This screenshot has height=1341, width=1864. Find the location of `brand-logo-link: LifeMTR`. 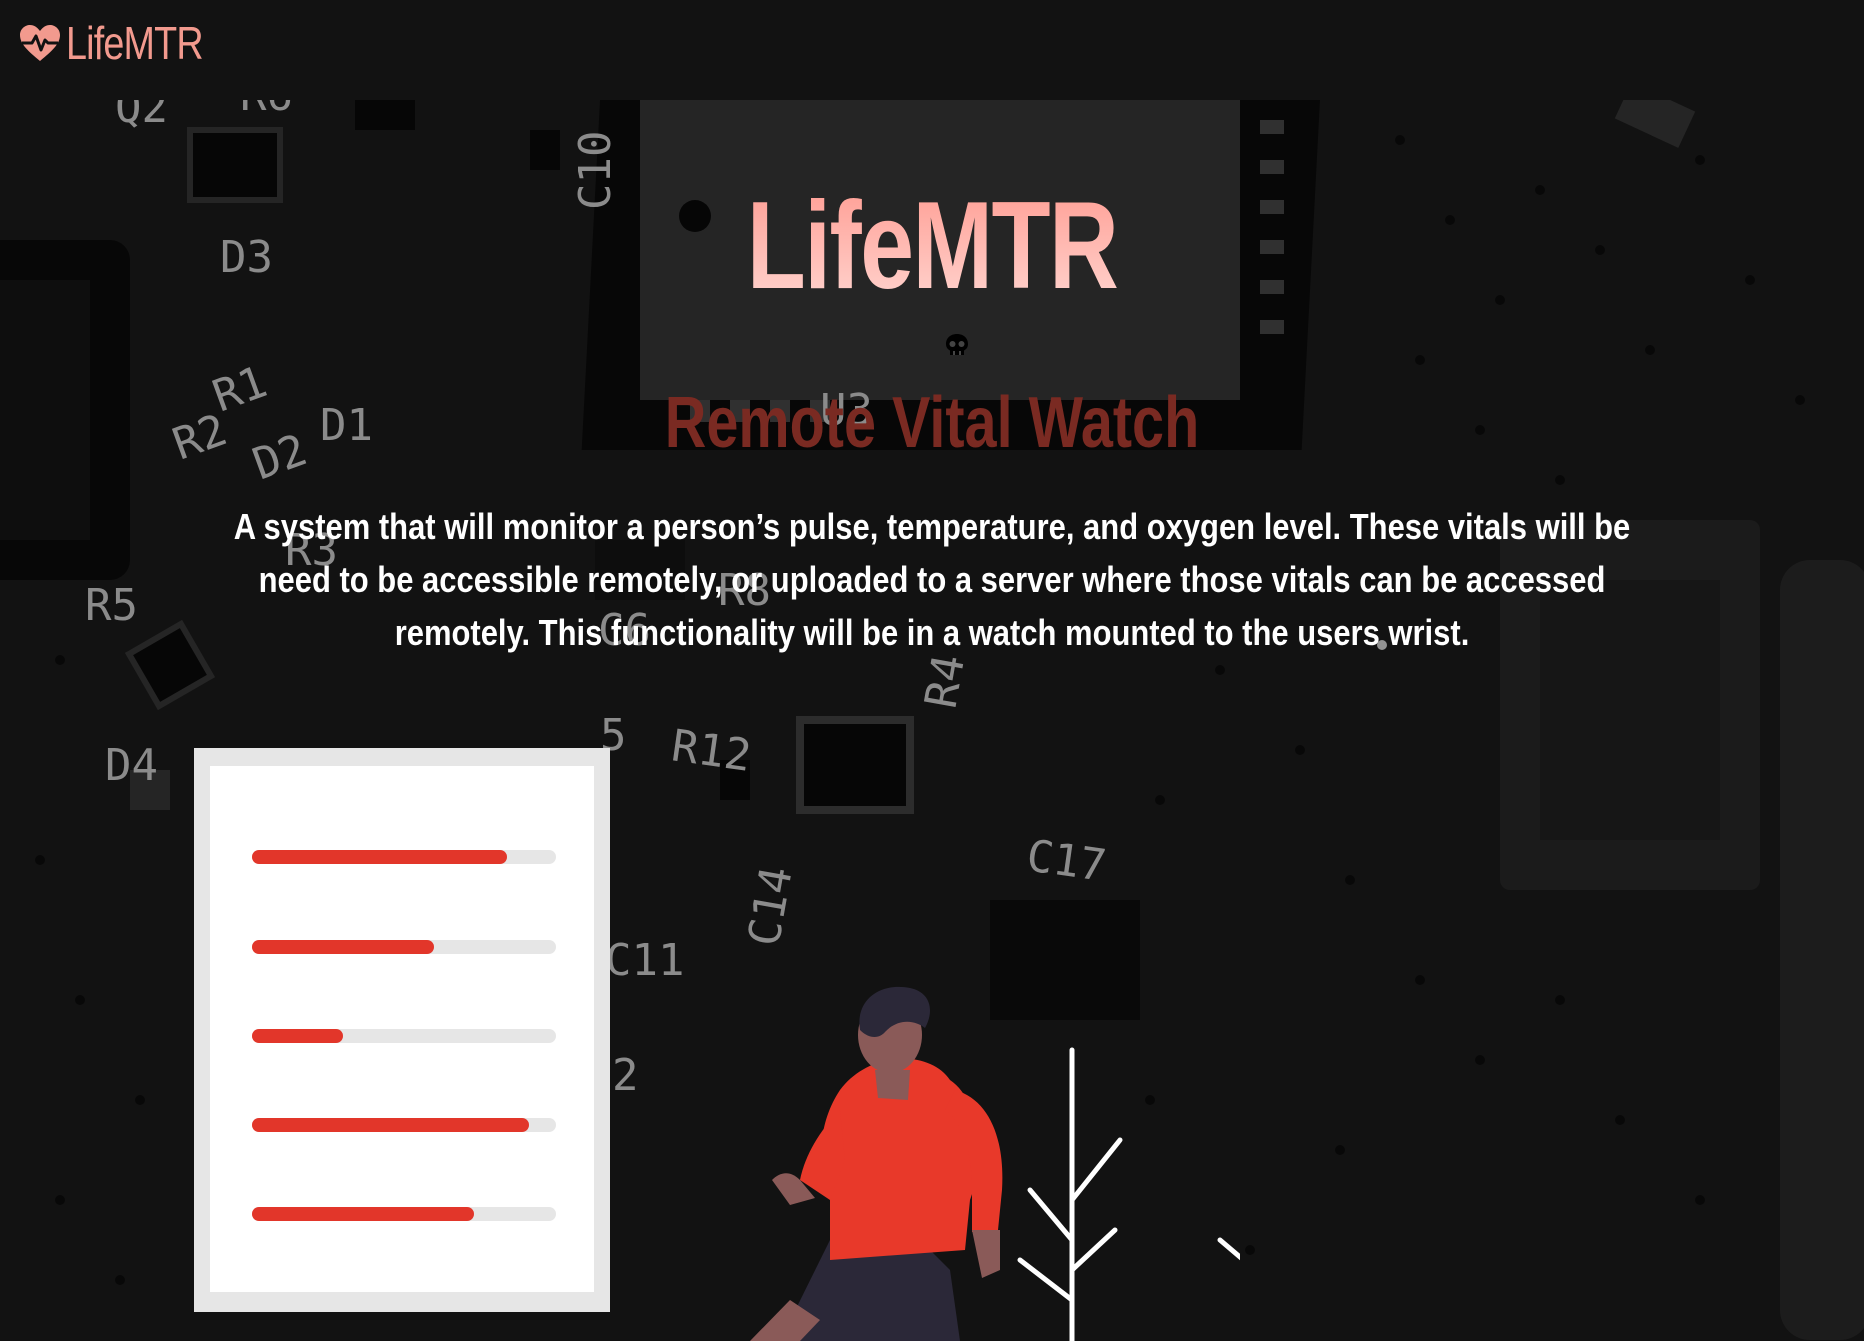

brand-logo-link: LifeMTR is located at coordinates (125, 43).